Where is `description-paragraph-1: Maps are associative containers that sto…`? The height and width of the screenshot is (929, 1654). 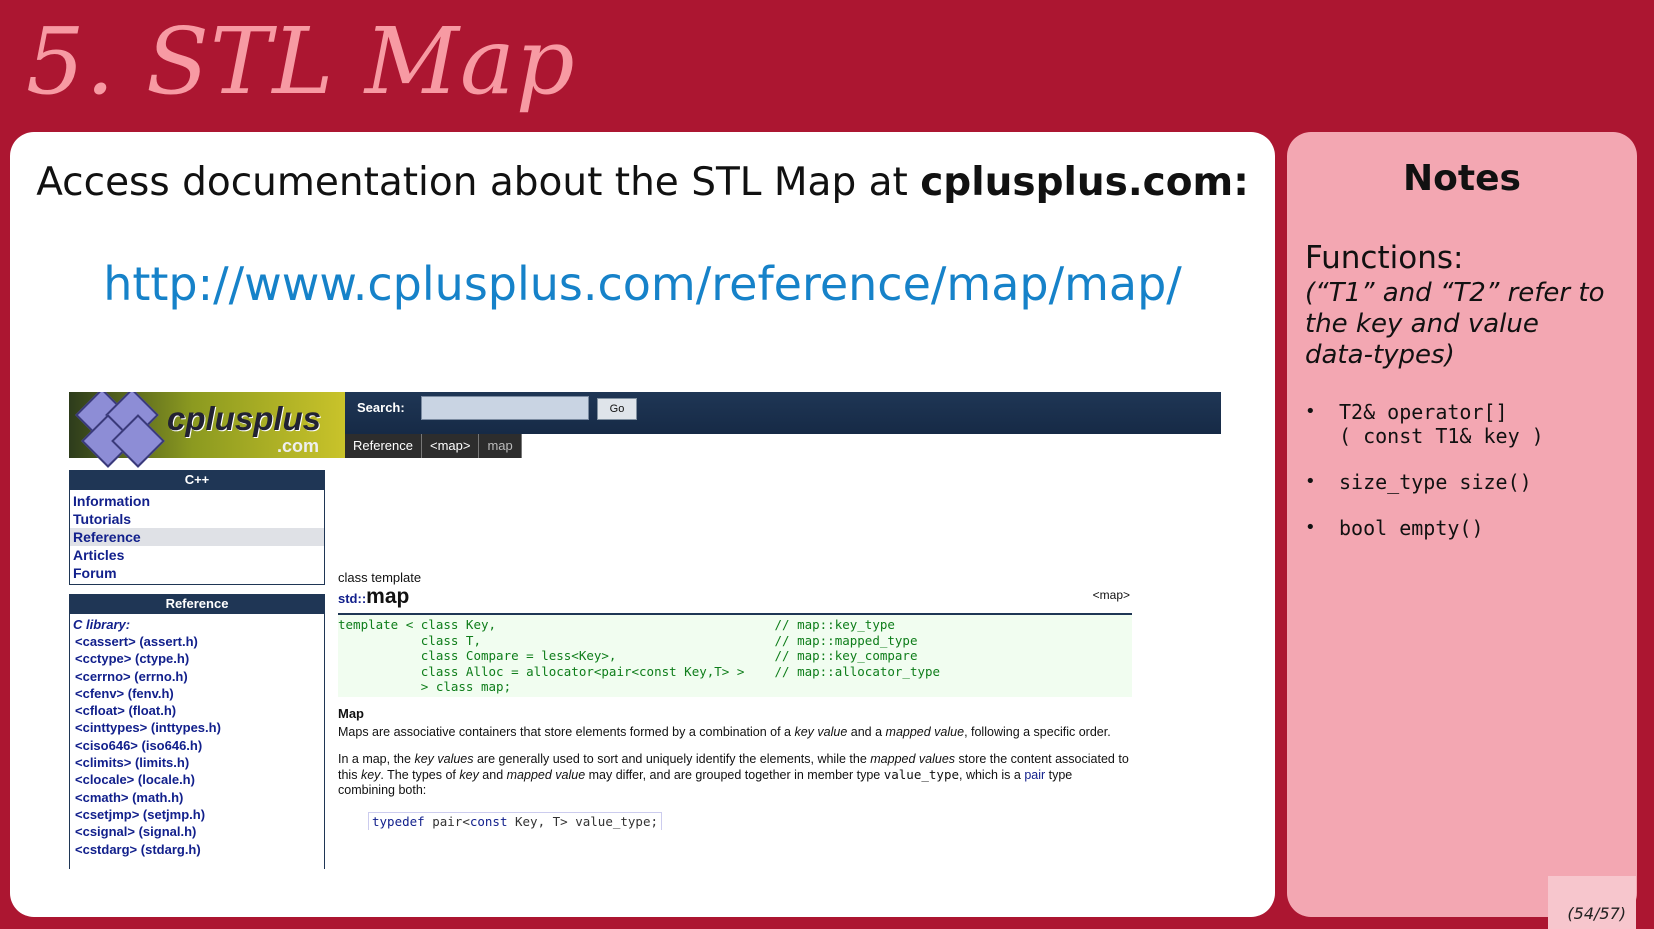
description-paragraph-1: Maps are associative containers that sto… is located at coordinates (735, 732).